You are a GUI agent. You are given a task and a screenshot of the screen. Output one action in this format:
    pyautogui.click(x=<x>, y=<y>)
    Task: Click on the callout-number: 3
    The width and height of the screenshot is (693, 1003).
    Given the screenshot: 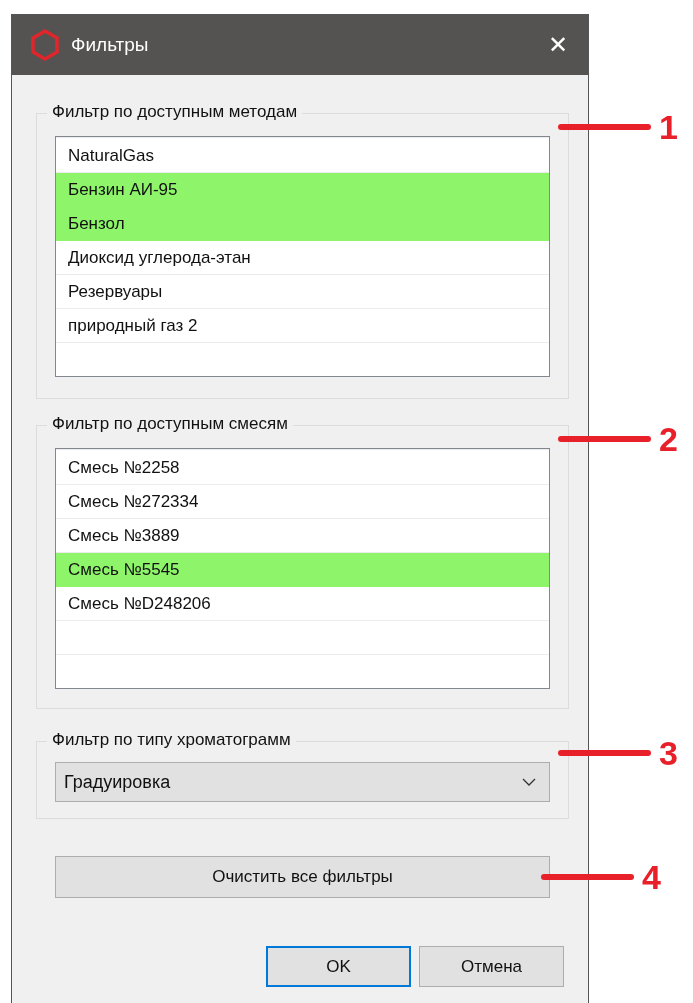 What is the action you would take?
    pyautogui.click(x=668, y=753)
    